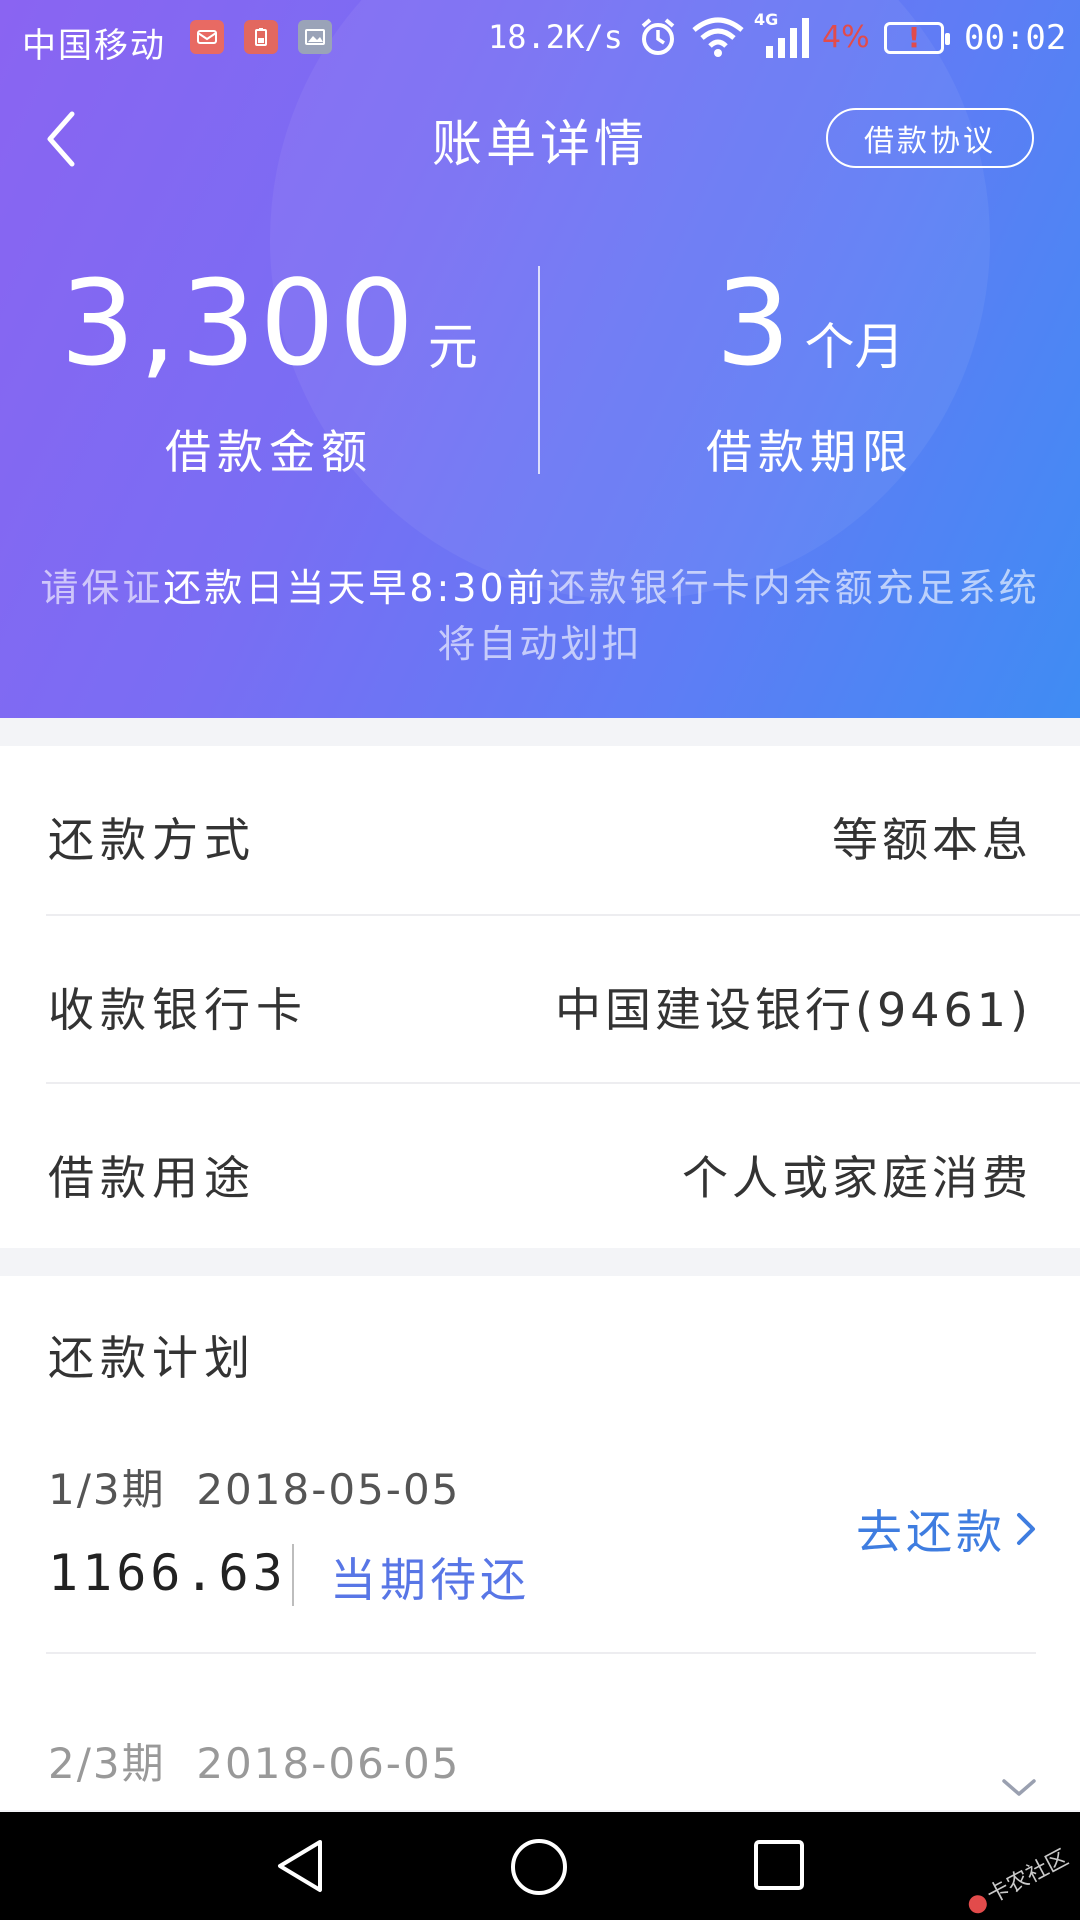 This screenshot has width=1080, height=1920. I want to click on chevron-down-icon, so click(1019, 1788).